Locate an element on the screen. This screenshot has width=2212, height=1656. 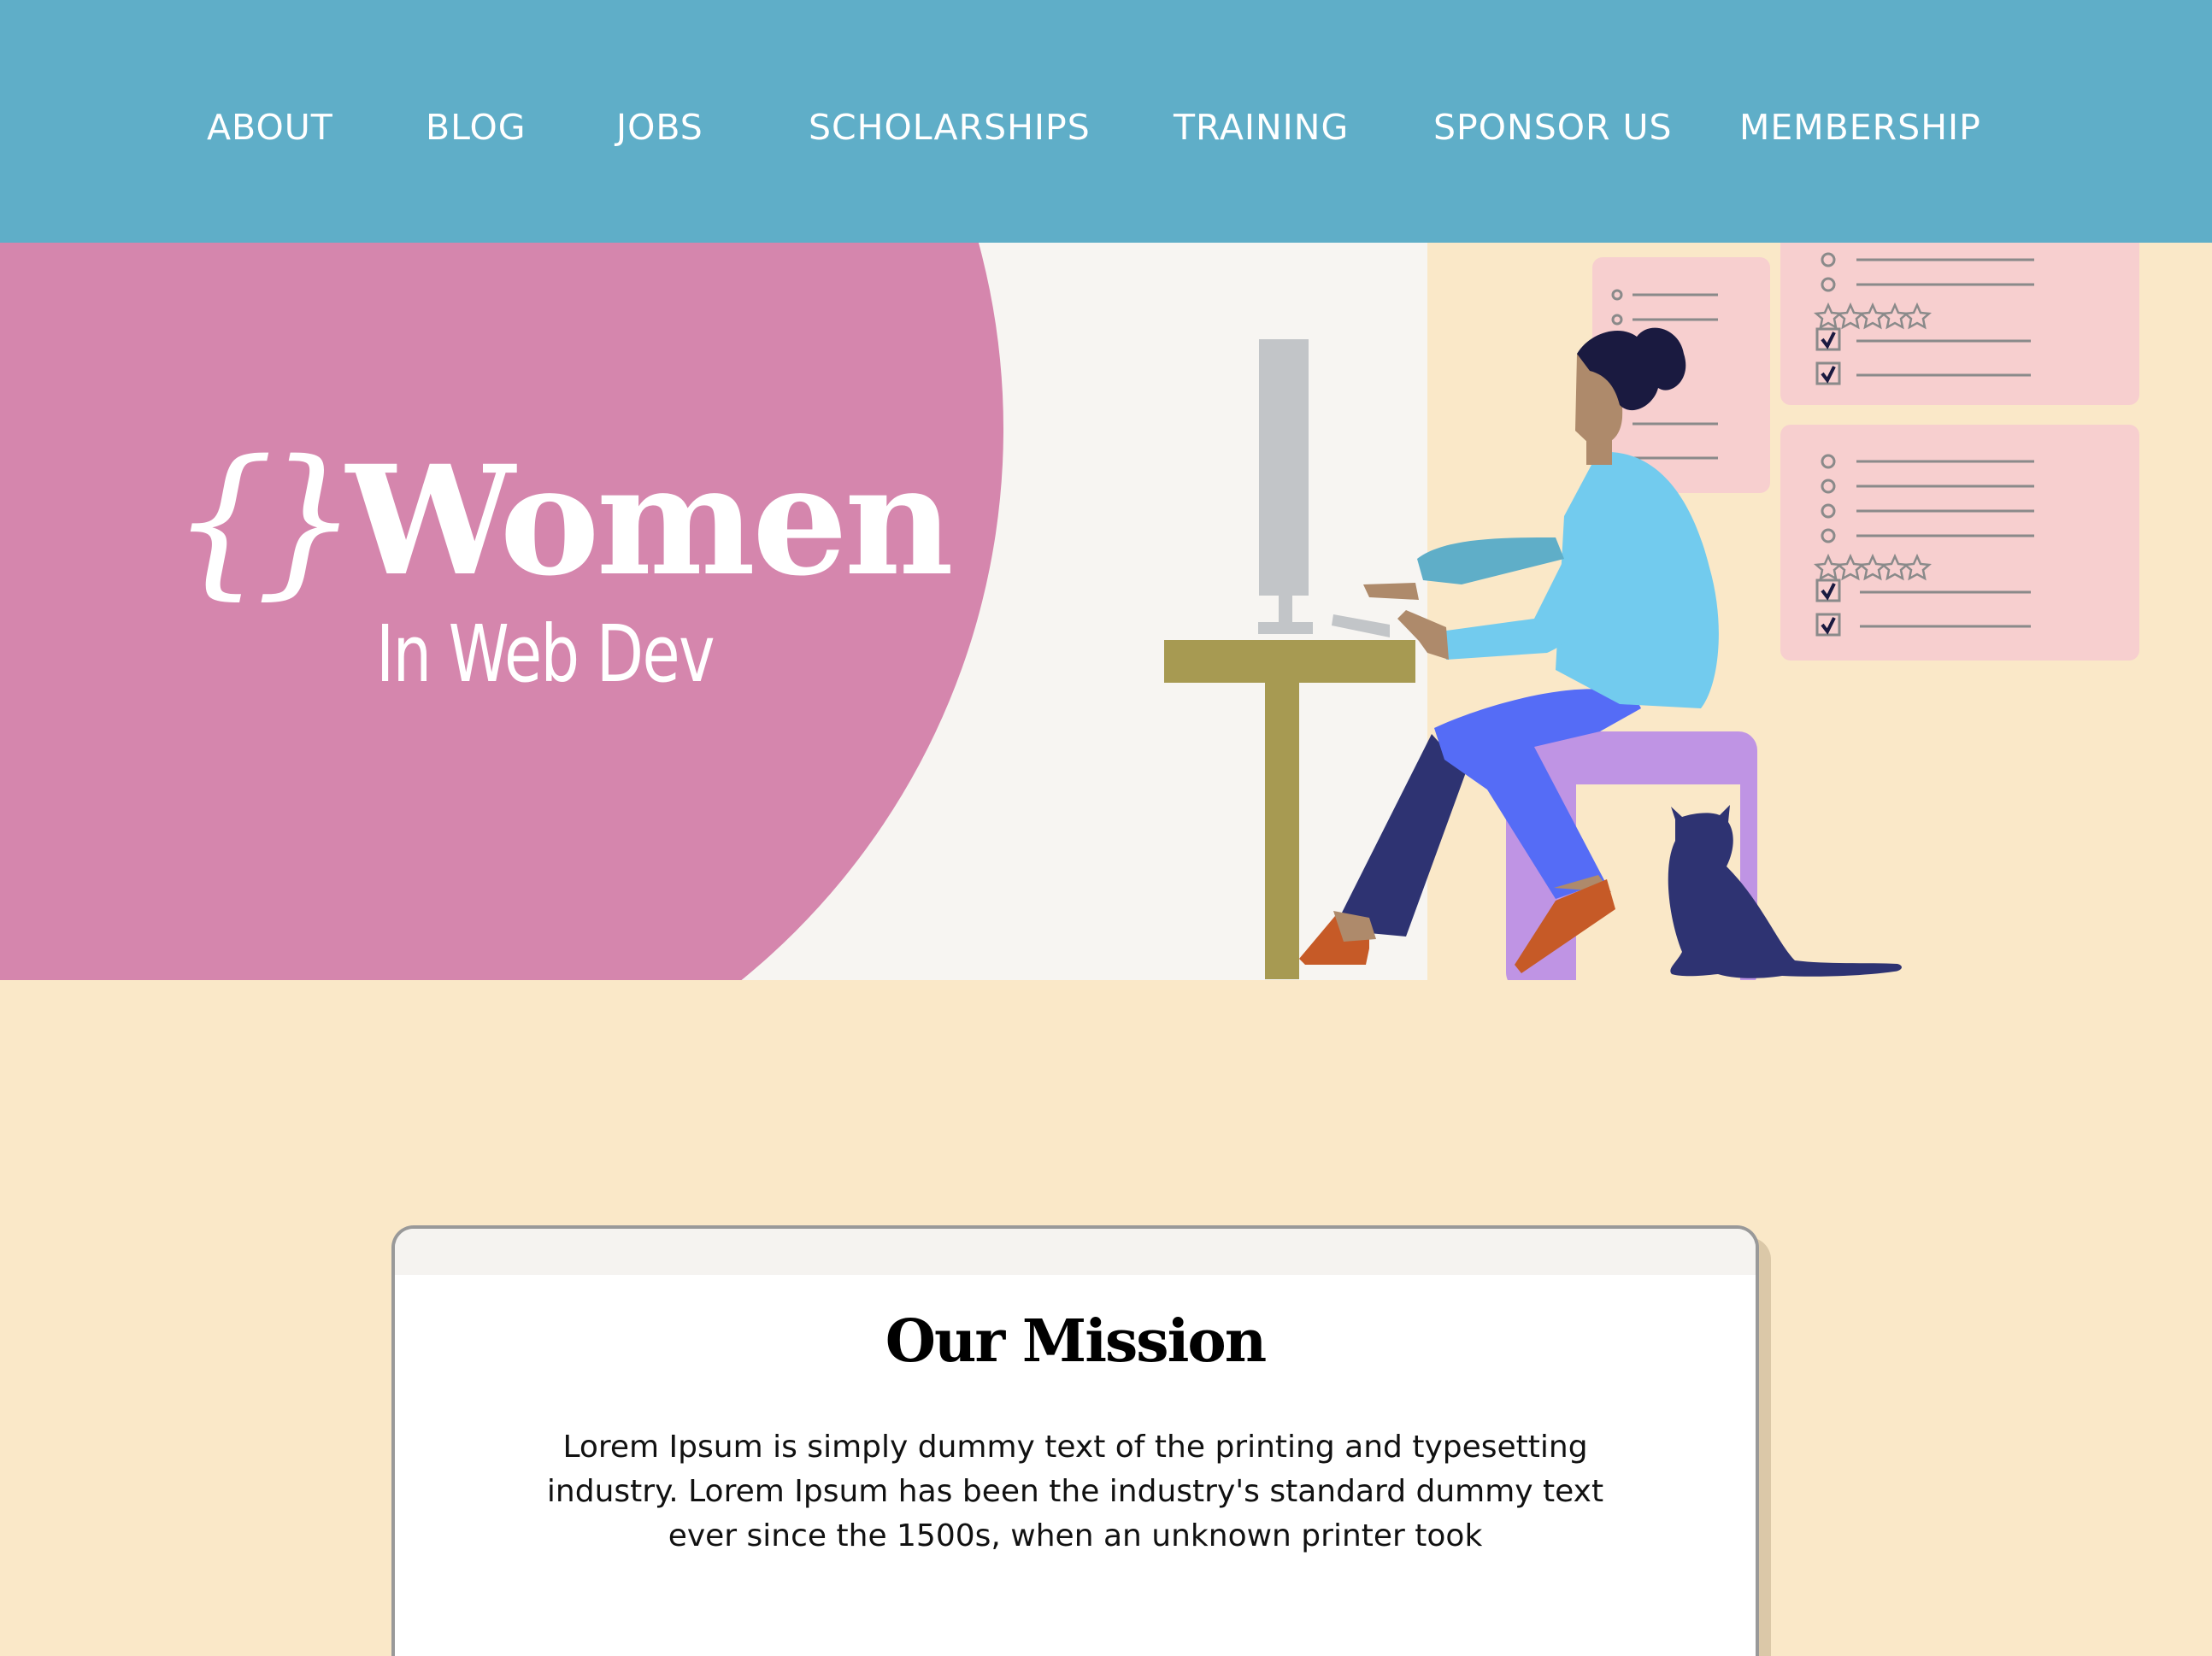
logo-braces-icon: {} is located at coordinates (265, 520).